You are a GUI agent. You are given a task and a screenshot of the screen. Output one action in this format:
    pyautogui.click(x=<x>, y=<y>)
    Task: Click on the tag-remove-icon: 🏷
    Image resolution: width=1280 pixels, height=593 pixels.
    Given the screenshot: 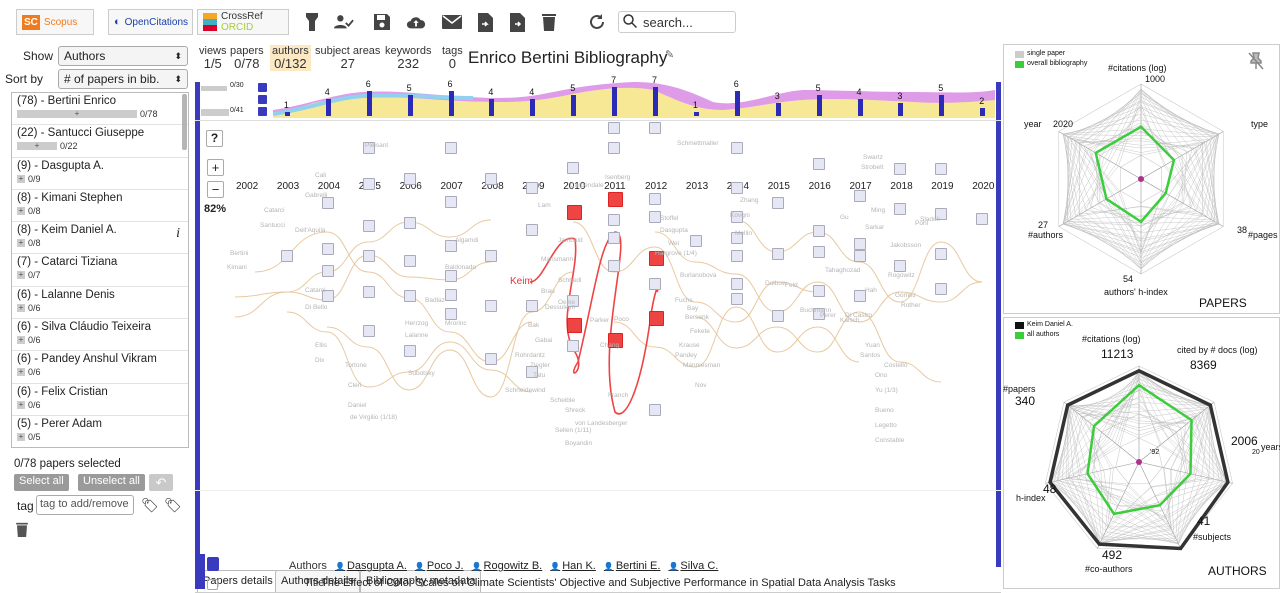 What is the action you would take?
    pyautogui.click(x=173, y=505)
    